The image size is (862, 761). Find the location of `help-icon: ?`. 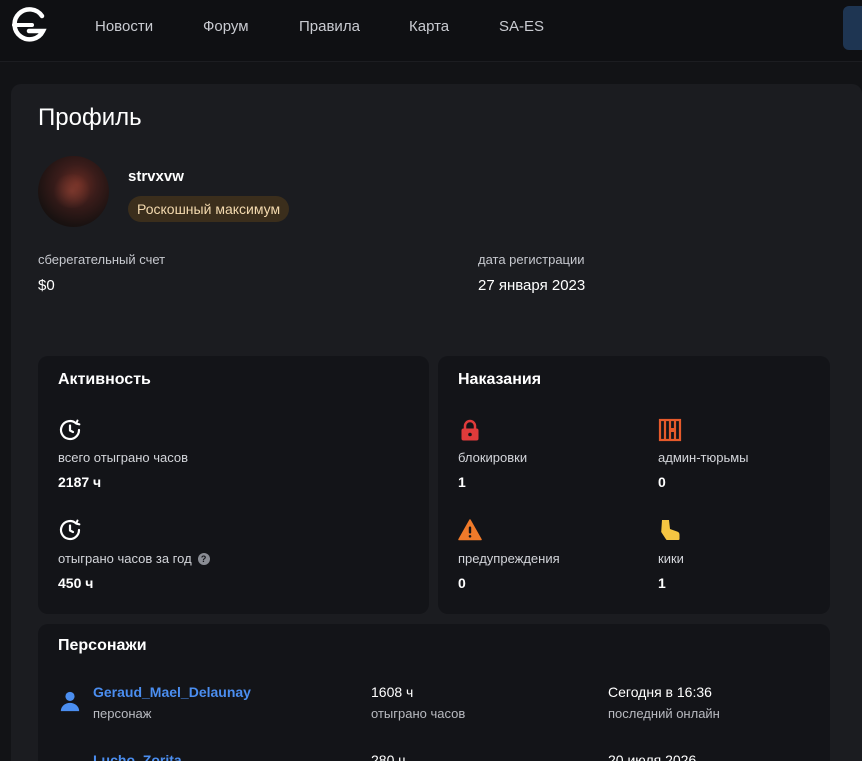

help-icon: ? is located at coordinates (203, 559).